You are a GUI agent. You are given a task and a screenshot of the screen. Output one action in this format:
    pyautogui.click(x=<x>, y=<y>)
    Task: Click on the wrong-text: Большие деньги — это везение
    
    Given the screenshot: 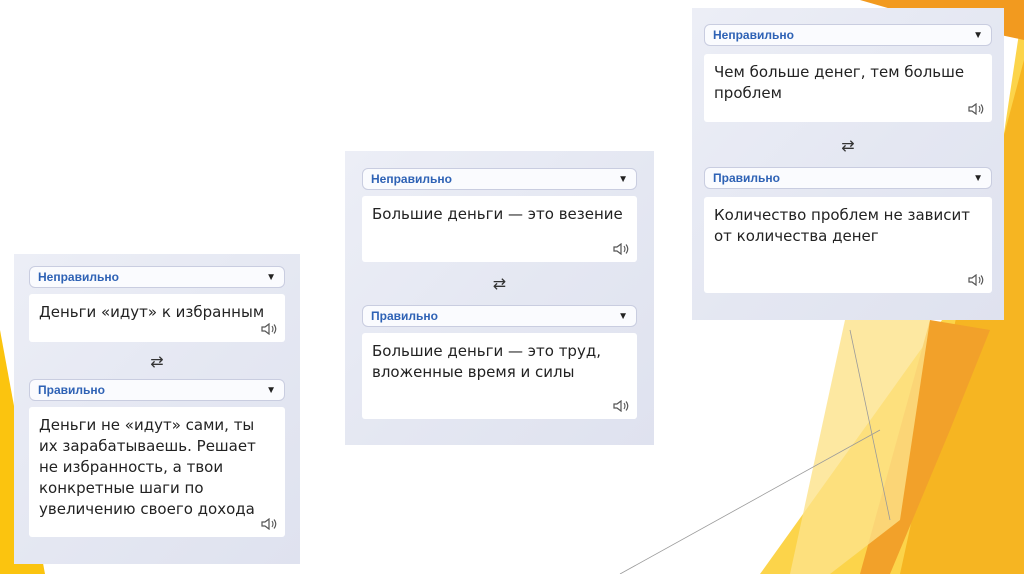 What is the action you would take?
    pyautogui.click(x=497, y=214)
    